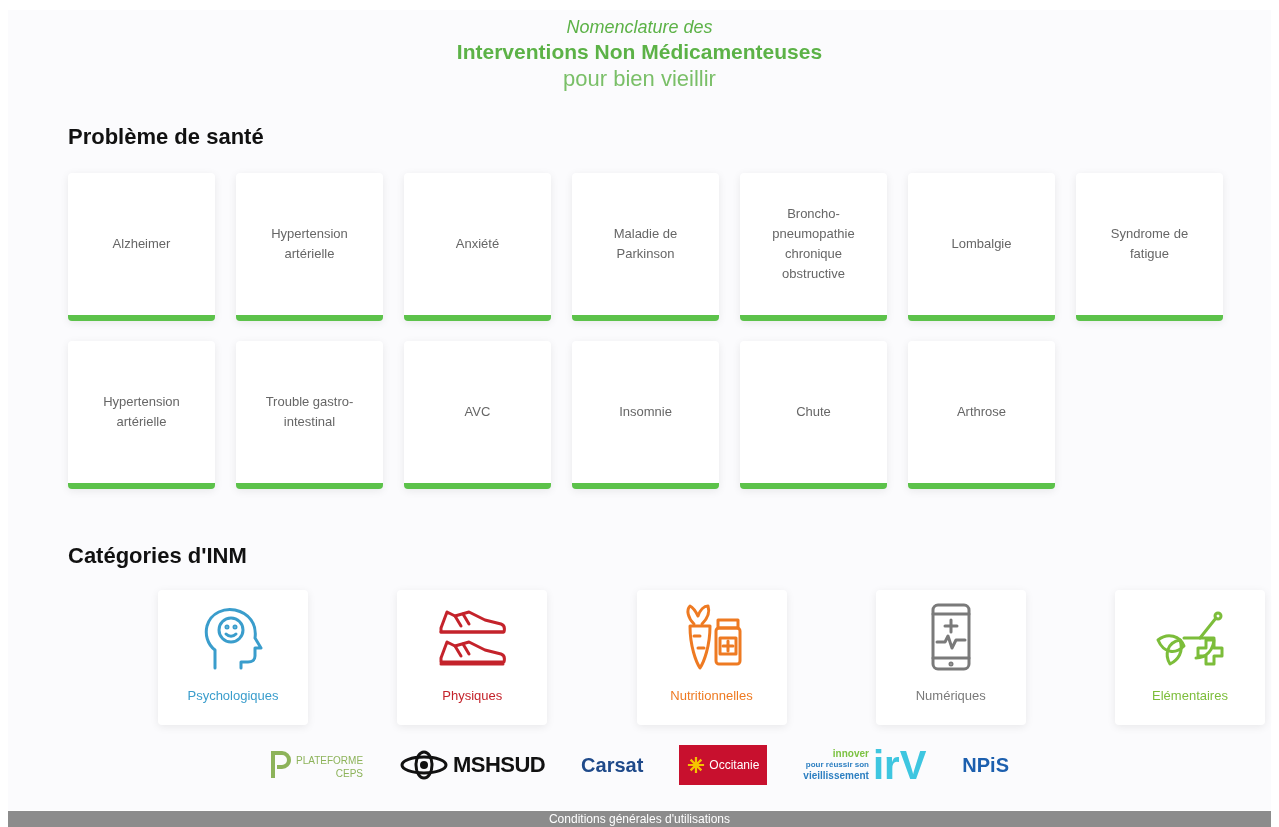 This screenshot has height=827, width=1279. Describe the element at coordinates (639, 819) in the screenshot. I see `terms-link: Conditions générales d'utilisations` at that location.